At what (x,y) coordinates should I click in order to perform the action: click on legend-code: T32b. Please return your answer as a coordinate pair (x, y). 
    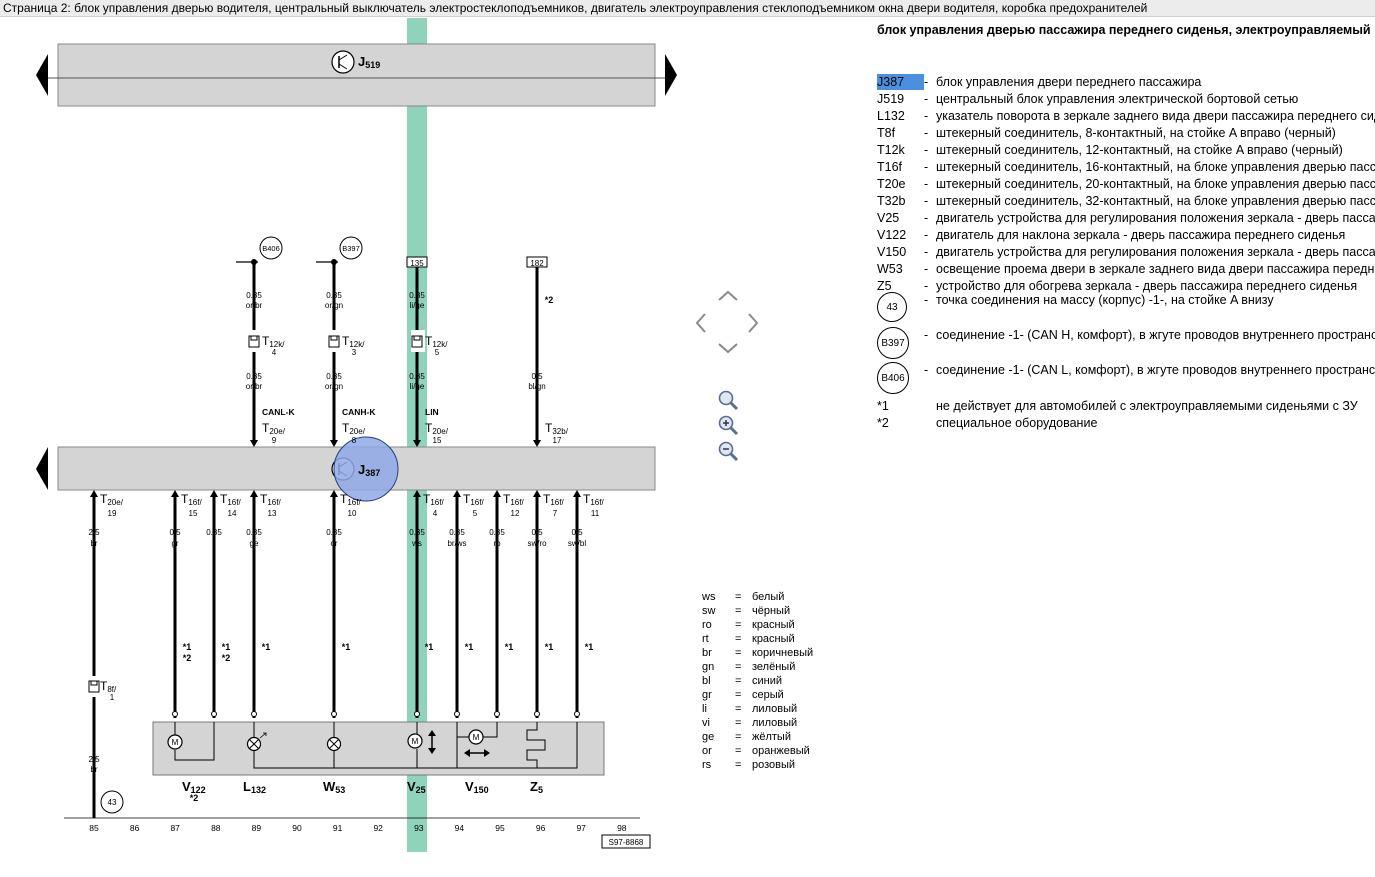
    Looking at the image, I should click on (891, 201).